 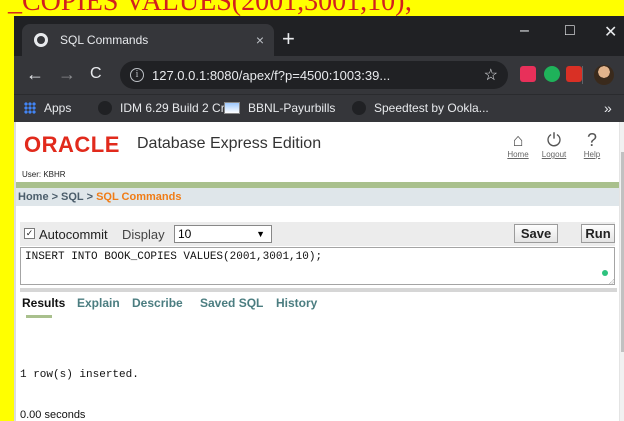 I want to click on result-message: 1 row(s) inserted., so click(x=79, y=375).